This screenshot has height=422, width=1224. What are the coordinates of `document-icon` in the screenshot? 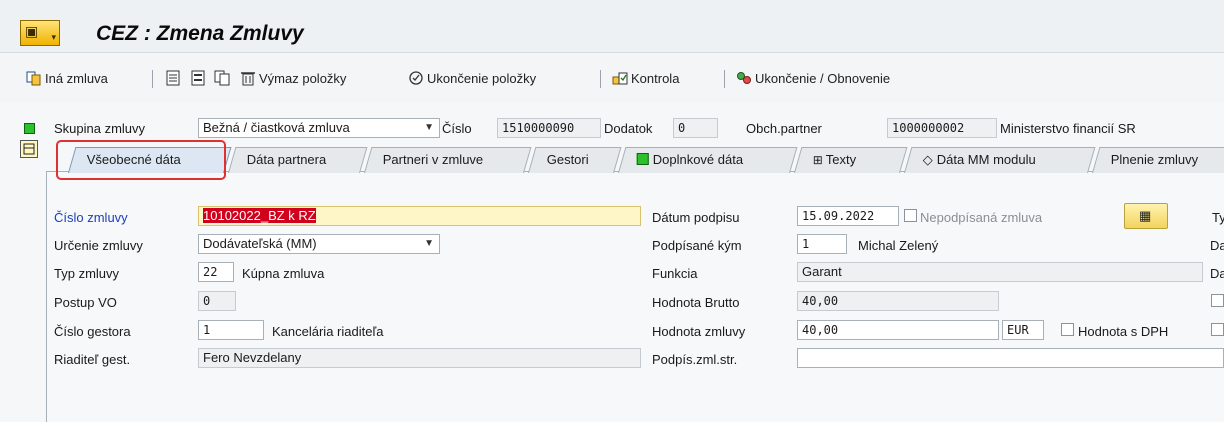 It's located at (173, 78).